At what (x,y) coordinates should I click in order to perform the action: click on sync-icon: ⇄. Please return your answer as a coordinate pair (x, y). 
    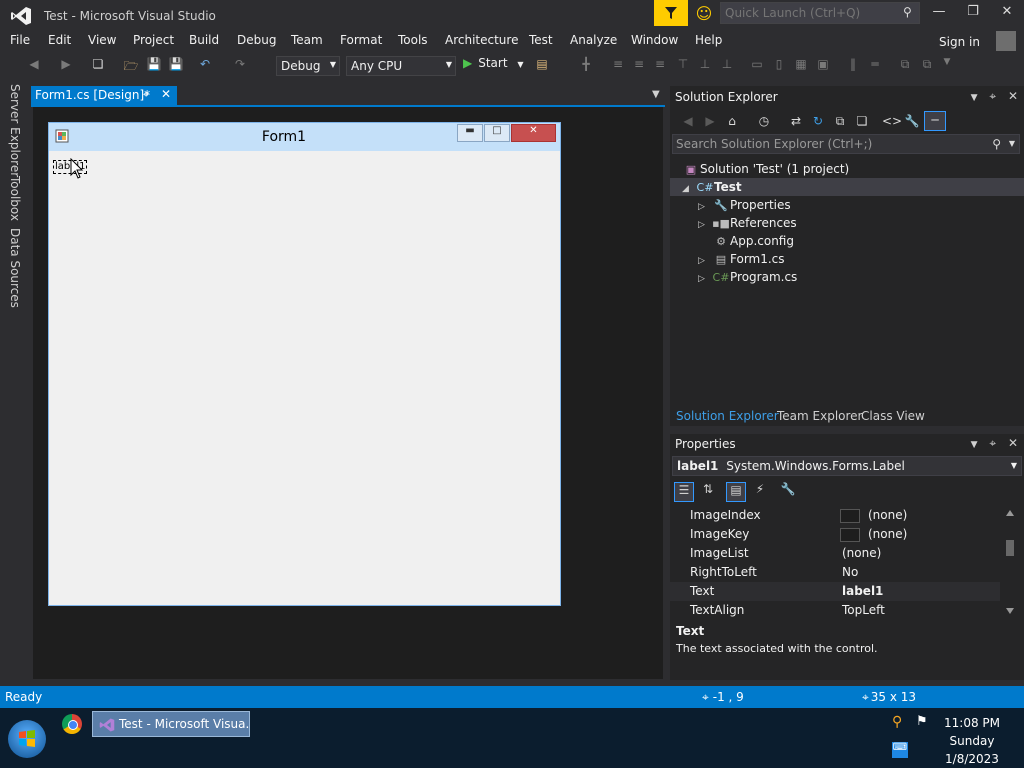
    Looking at the image, I should click on (796, 122).